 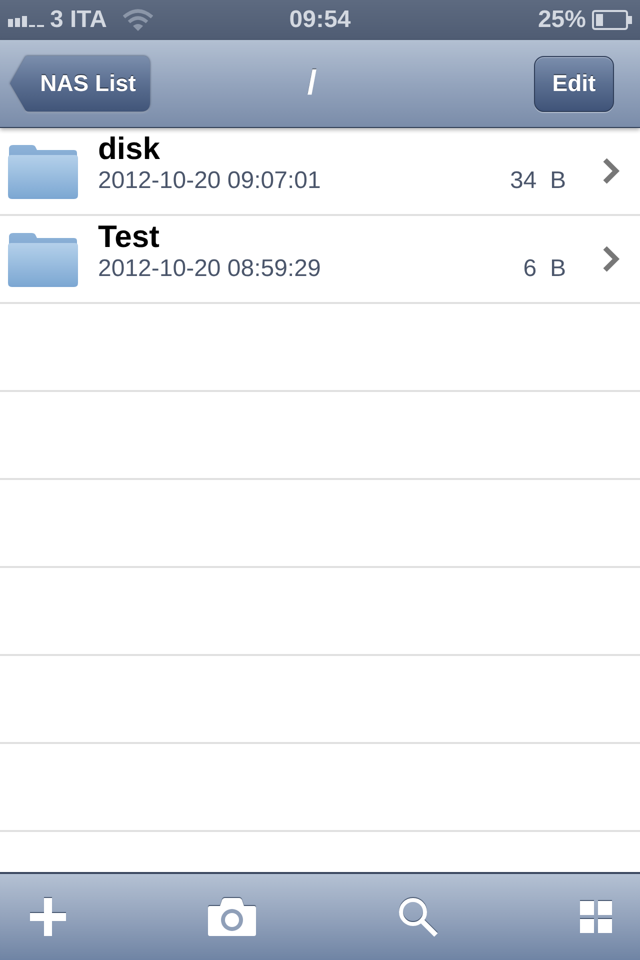 I want to click on signal-icon, so click(x=26, y=20).